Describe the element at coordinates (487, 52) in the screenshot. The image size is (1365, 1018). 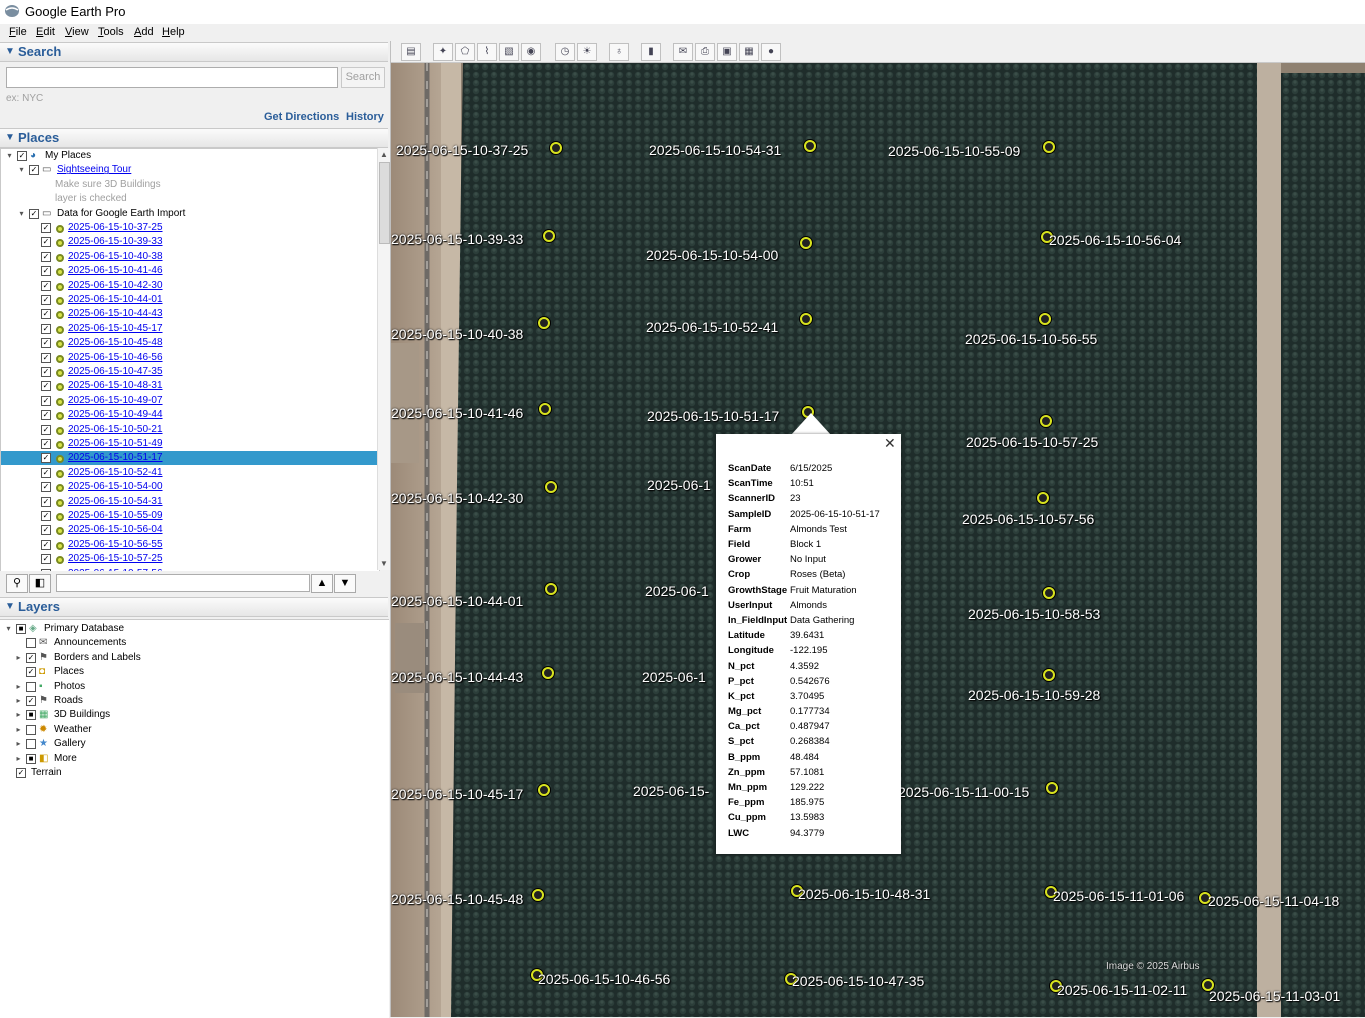
I see `add-path-button: ⌇` at that location.